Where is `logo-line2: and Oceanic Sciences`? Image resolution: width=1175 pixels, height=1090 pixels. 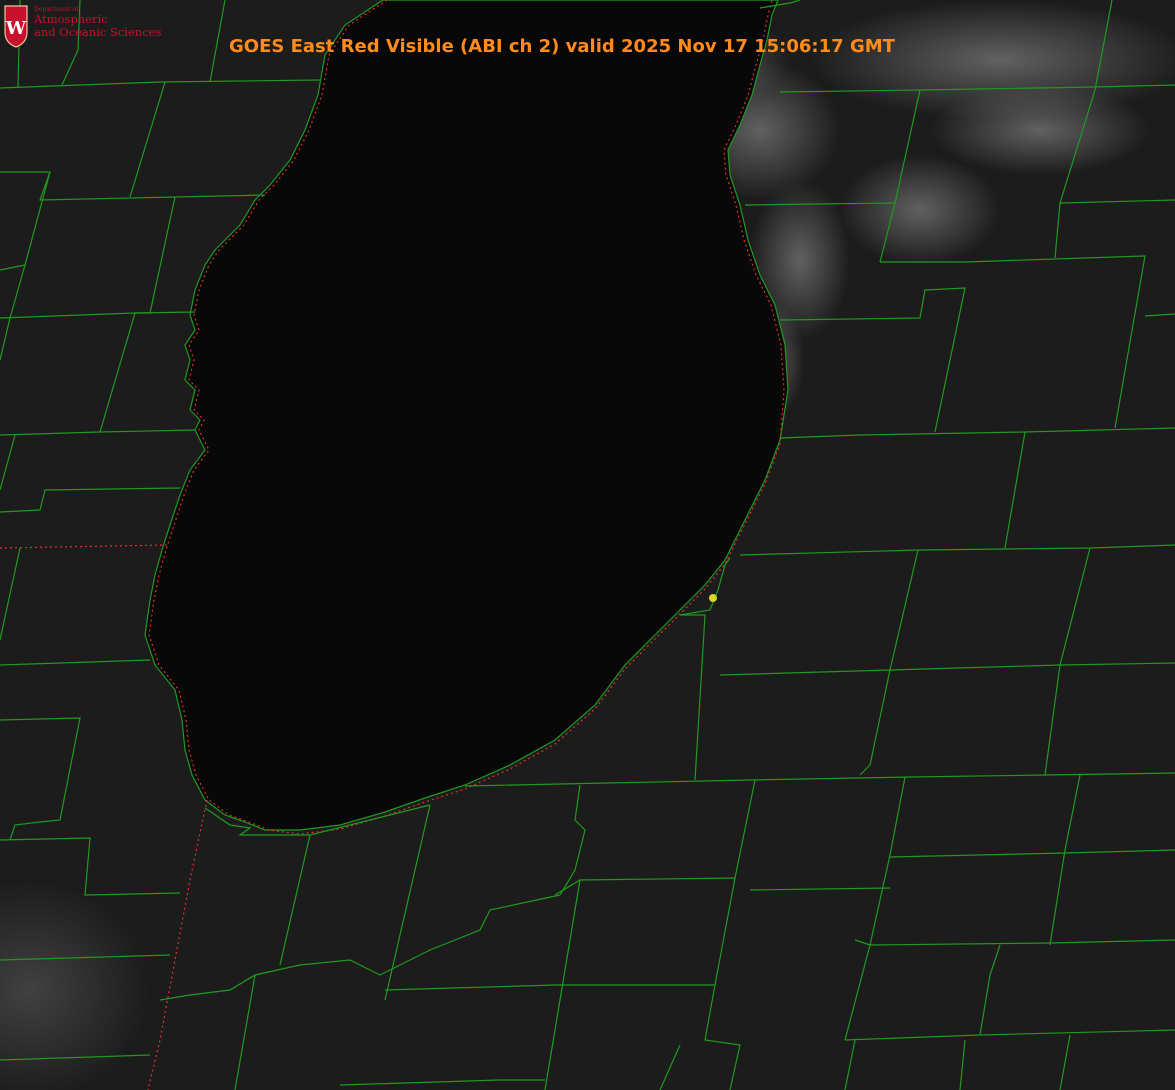
logo-line2: and Oceanic Sciences is located at coordinates (98, 31).